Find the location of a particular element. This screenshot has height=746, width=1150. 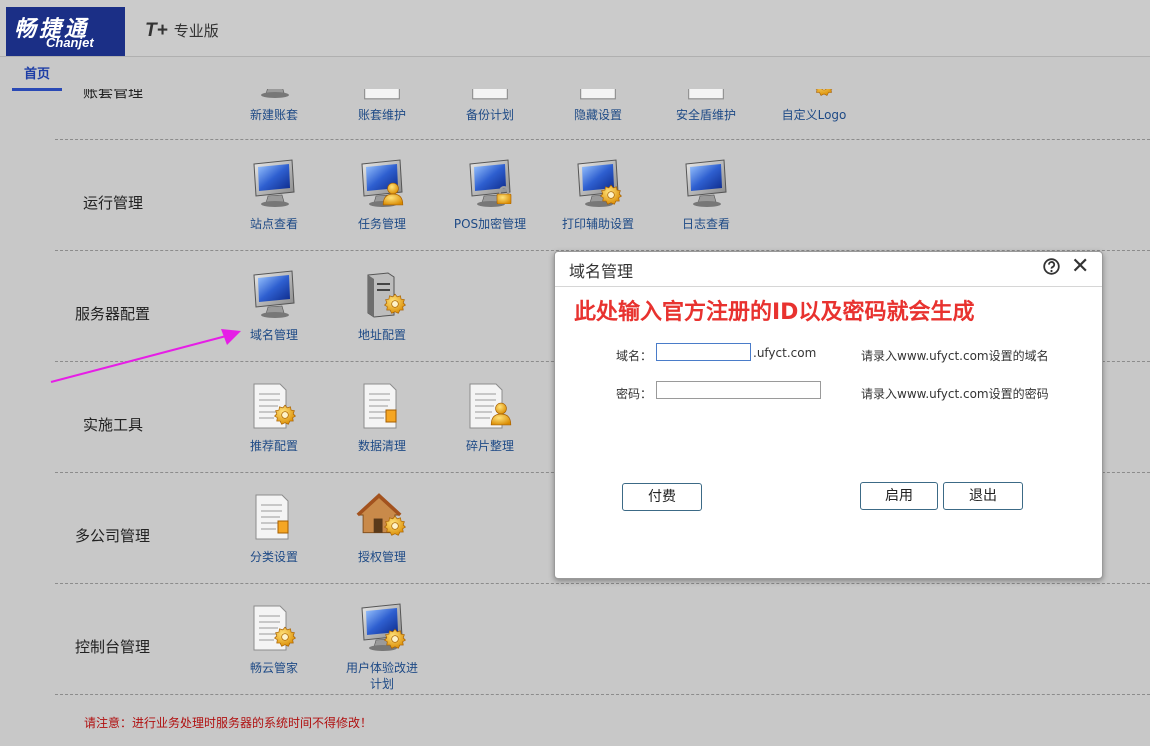

item-label: 推荐配置 is located at coordinates (273, 446).